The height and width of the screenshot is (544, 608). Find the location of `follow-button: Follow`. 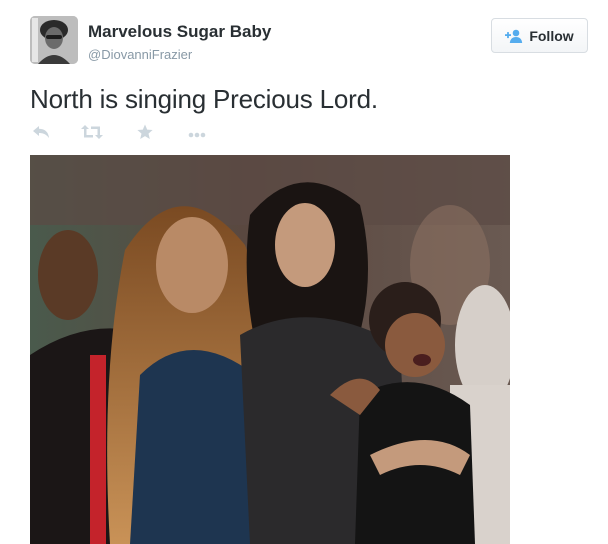

follow-button: Follow is located at coordinates (539, 35).